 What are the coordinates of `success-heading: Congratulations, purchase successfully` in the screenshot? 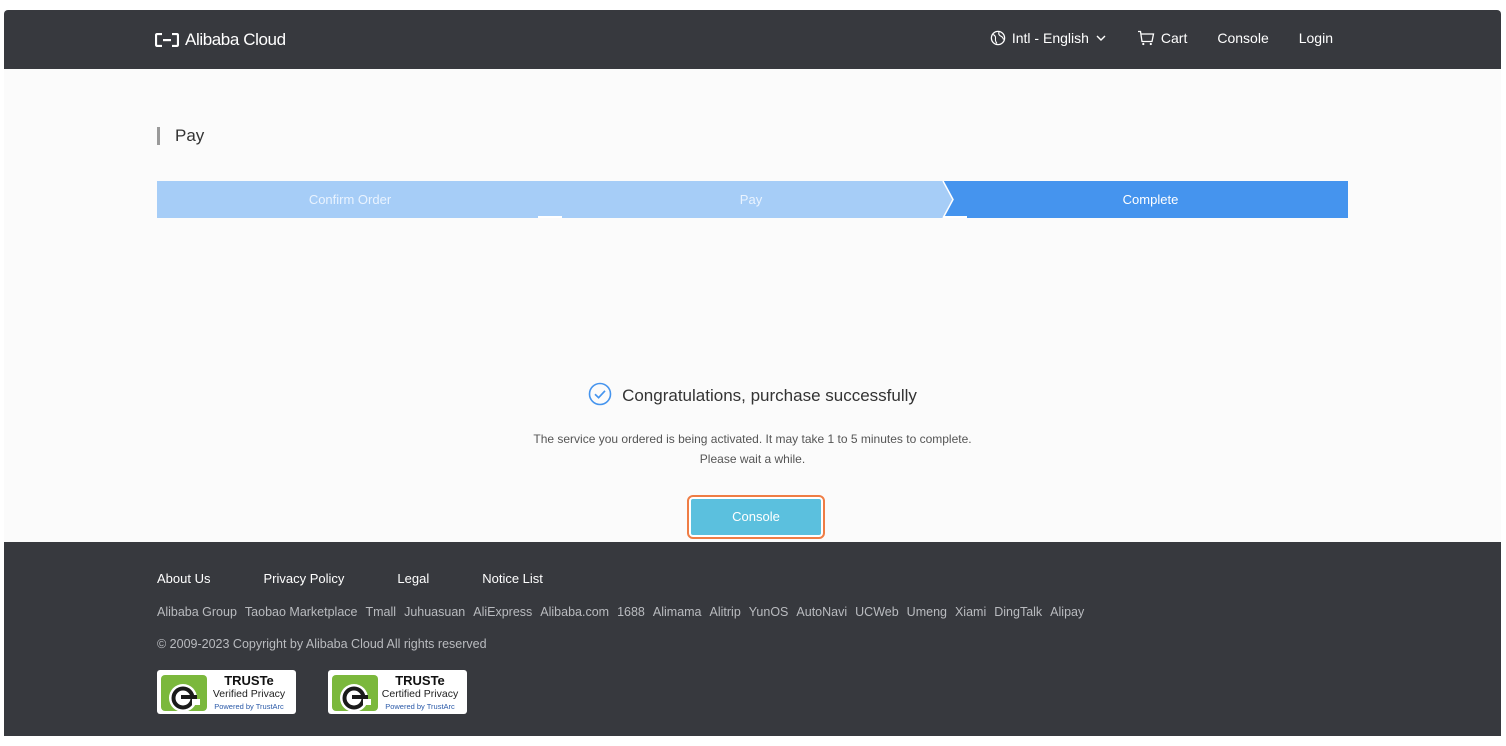 It's located at (752, 396).